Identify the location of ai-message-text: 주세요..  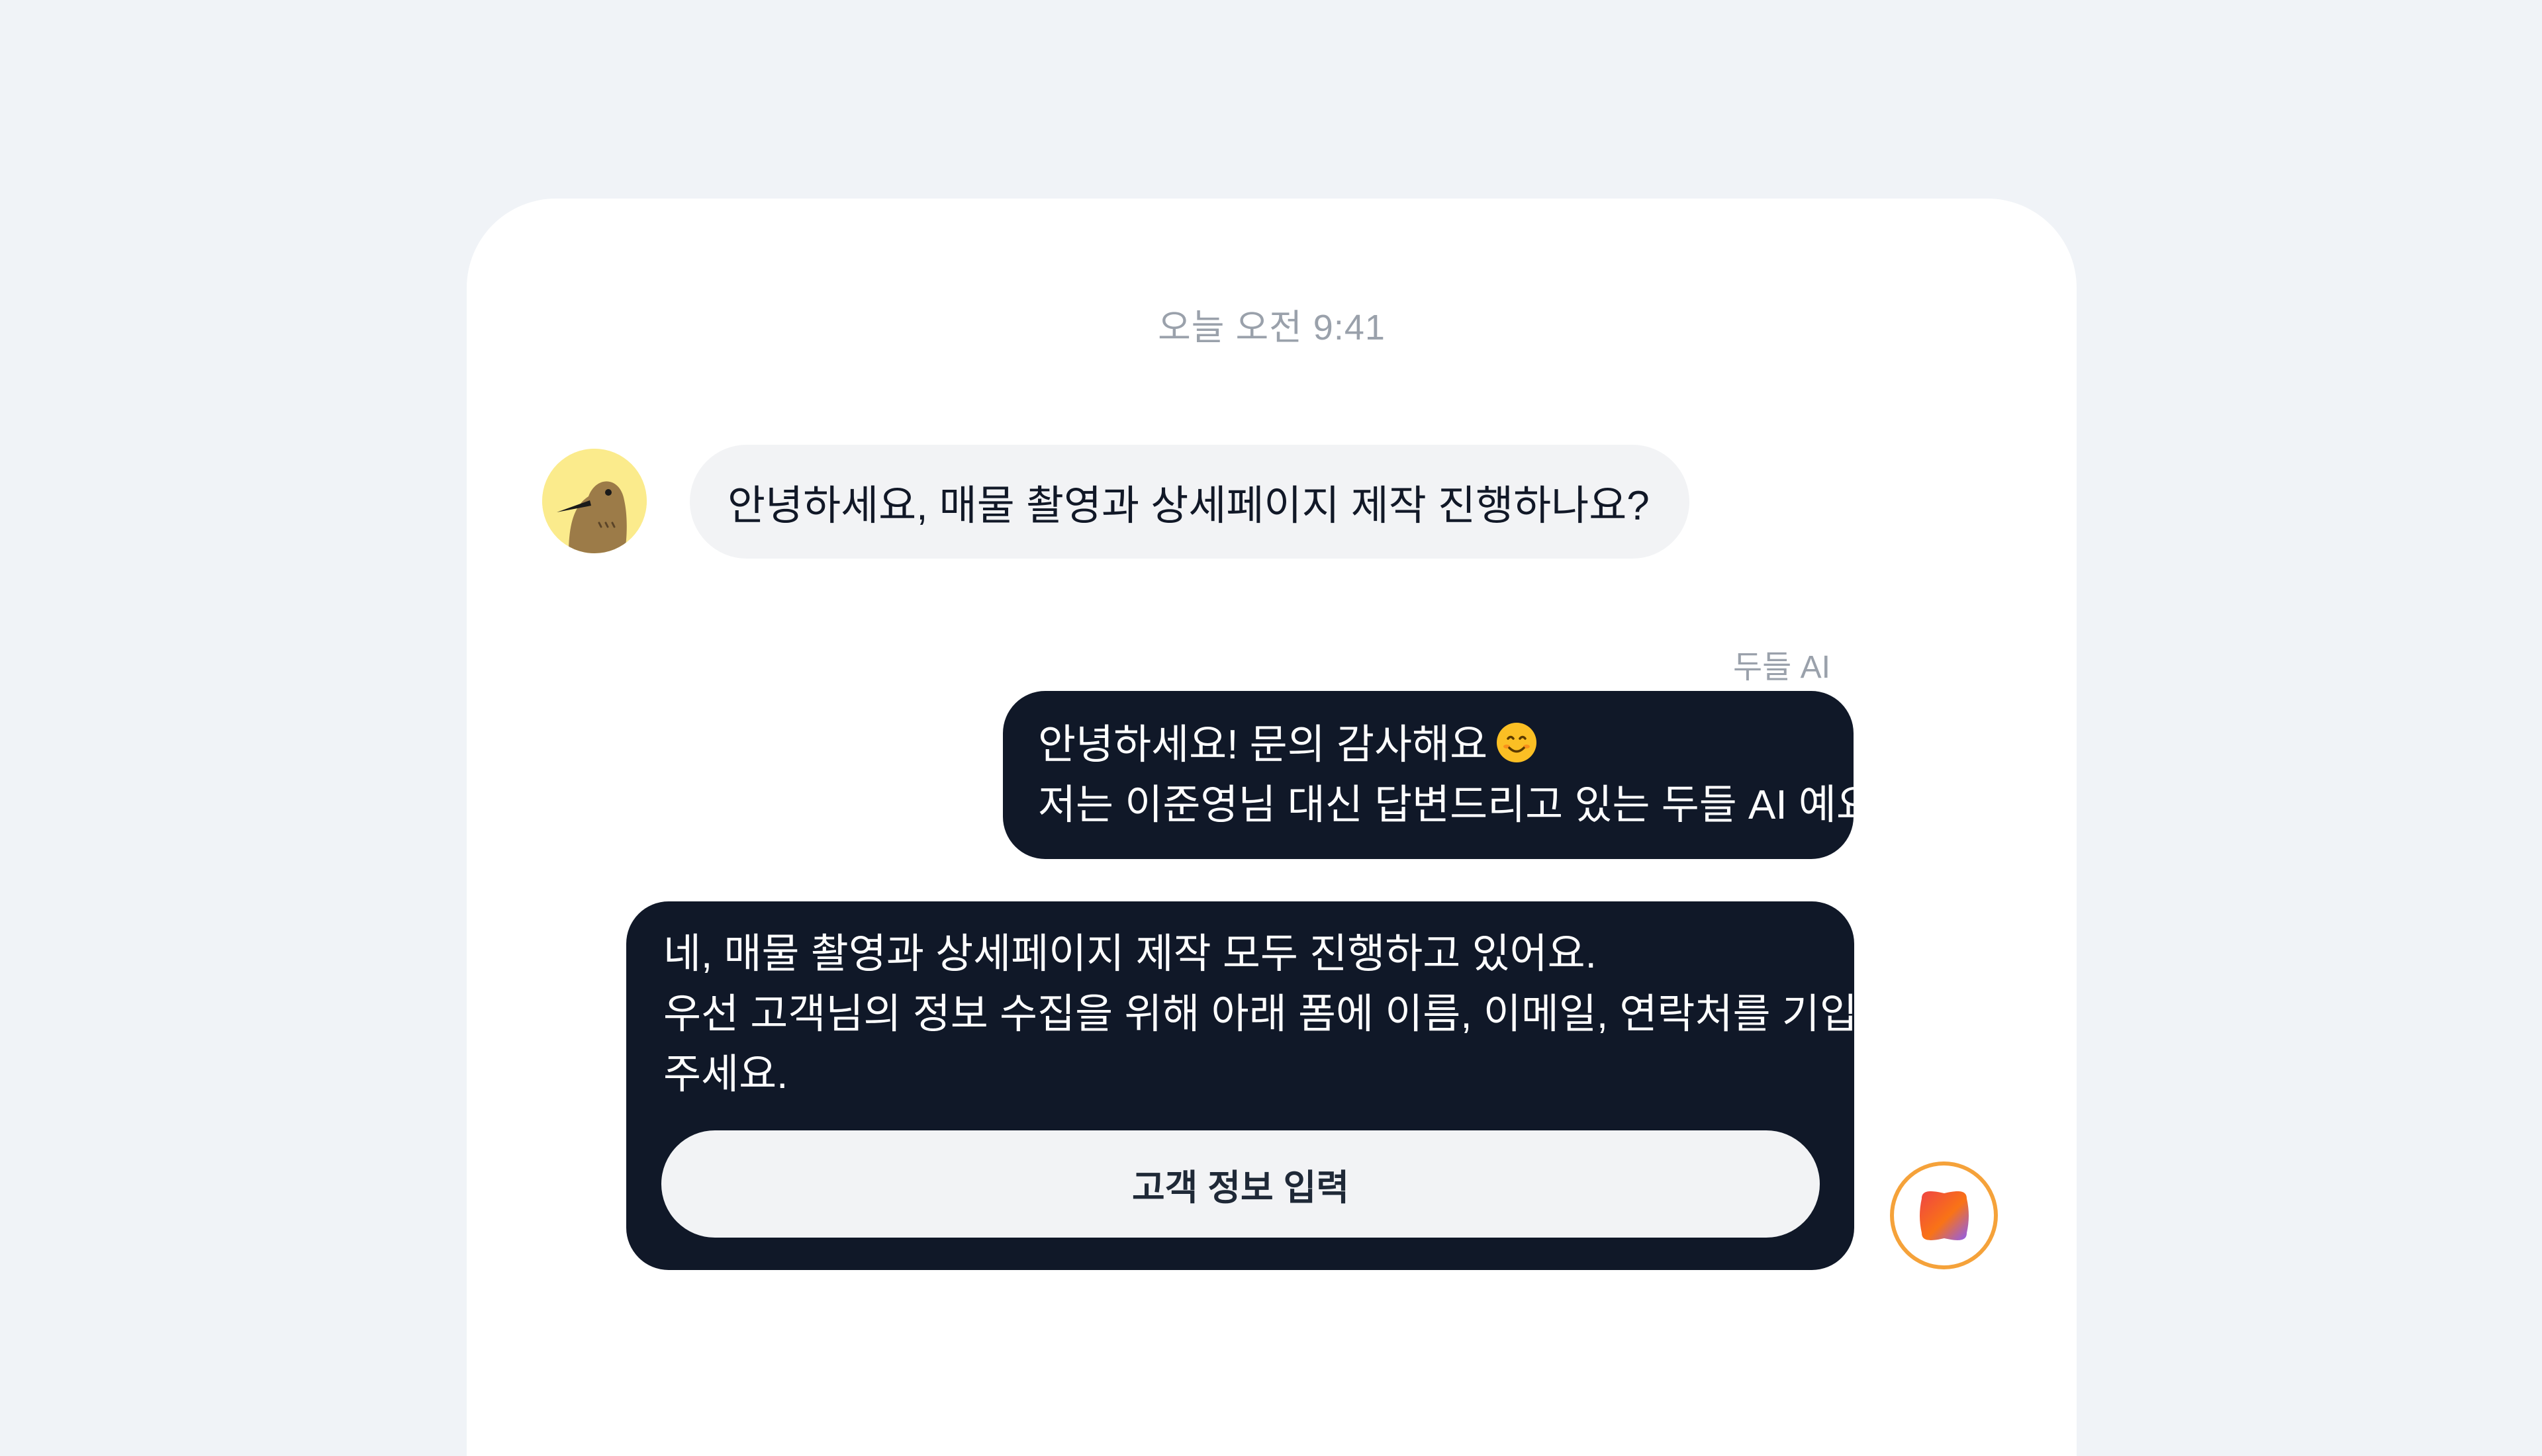
(725, 1075).